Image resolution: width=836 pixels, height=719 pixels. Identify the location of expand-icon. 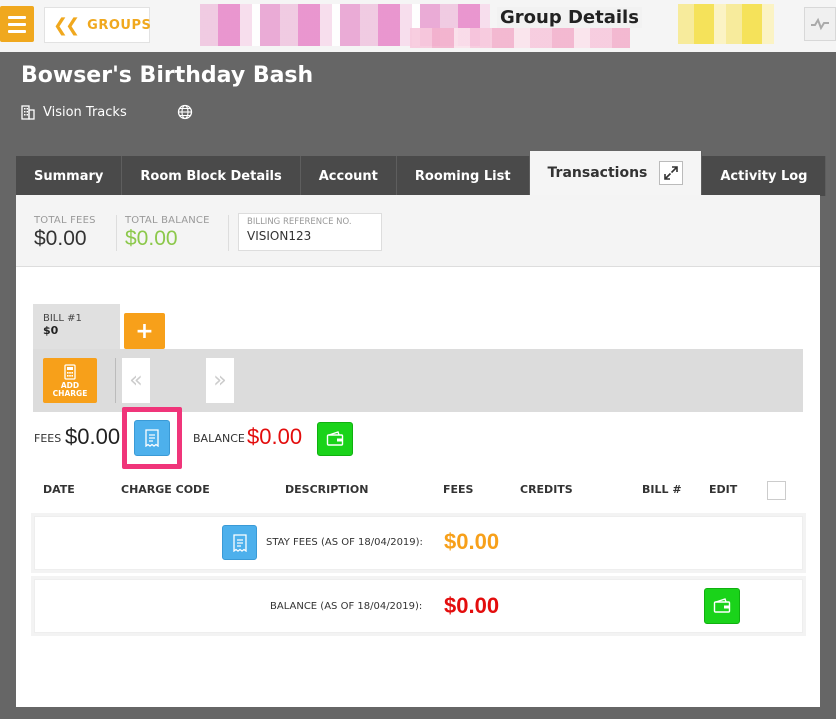
(671, 173).